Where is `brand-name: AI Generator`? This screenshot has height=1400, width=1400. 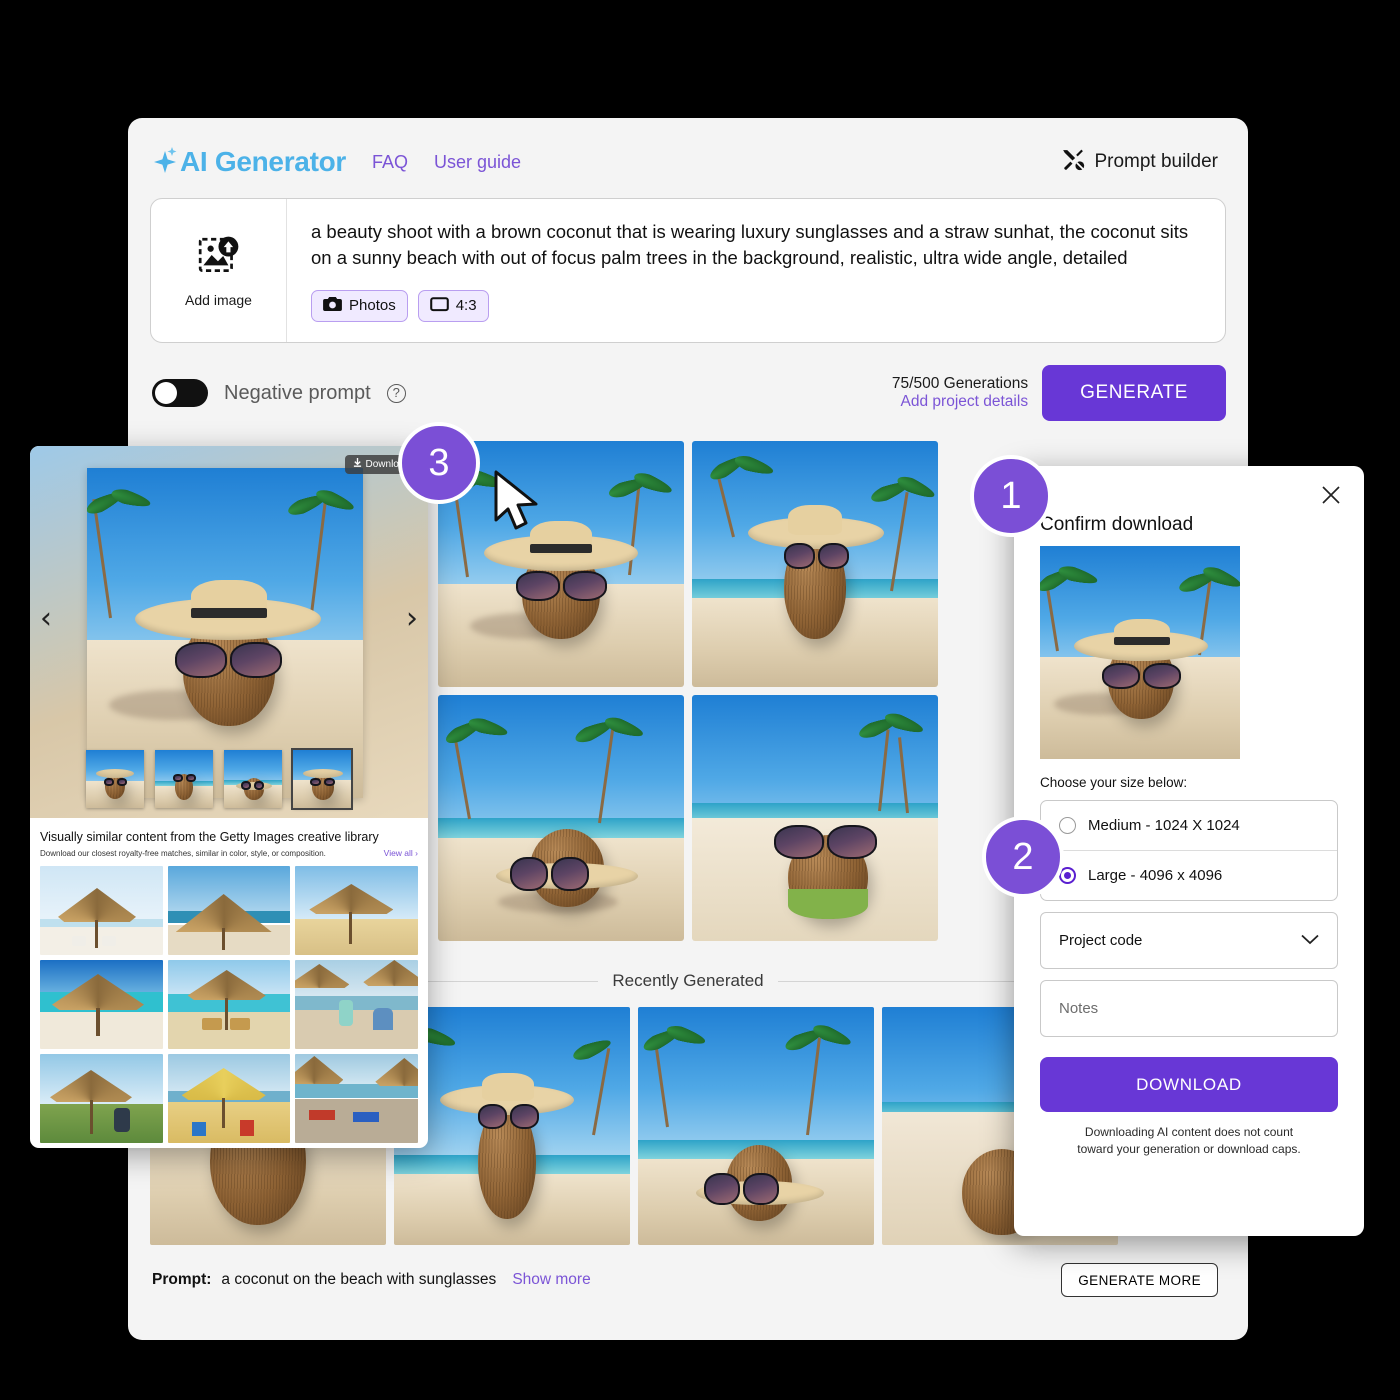
brand-name: AI Generator is located at coordinates (263, 161).